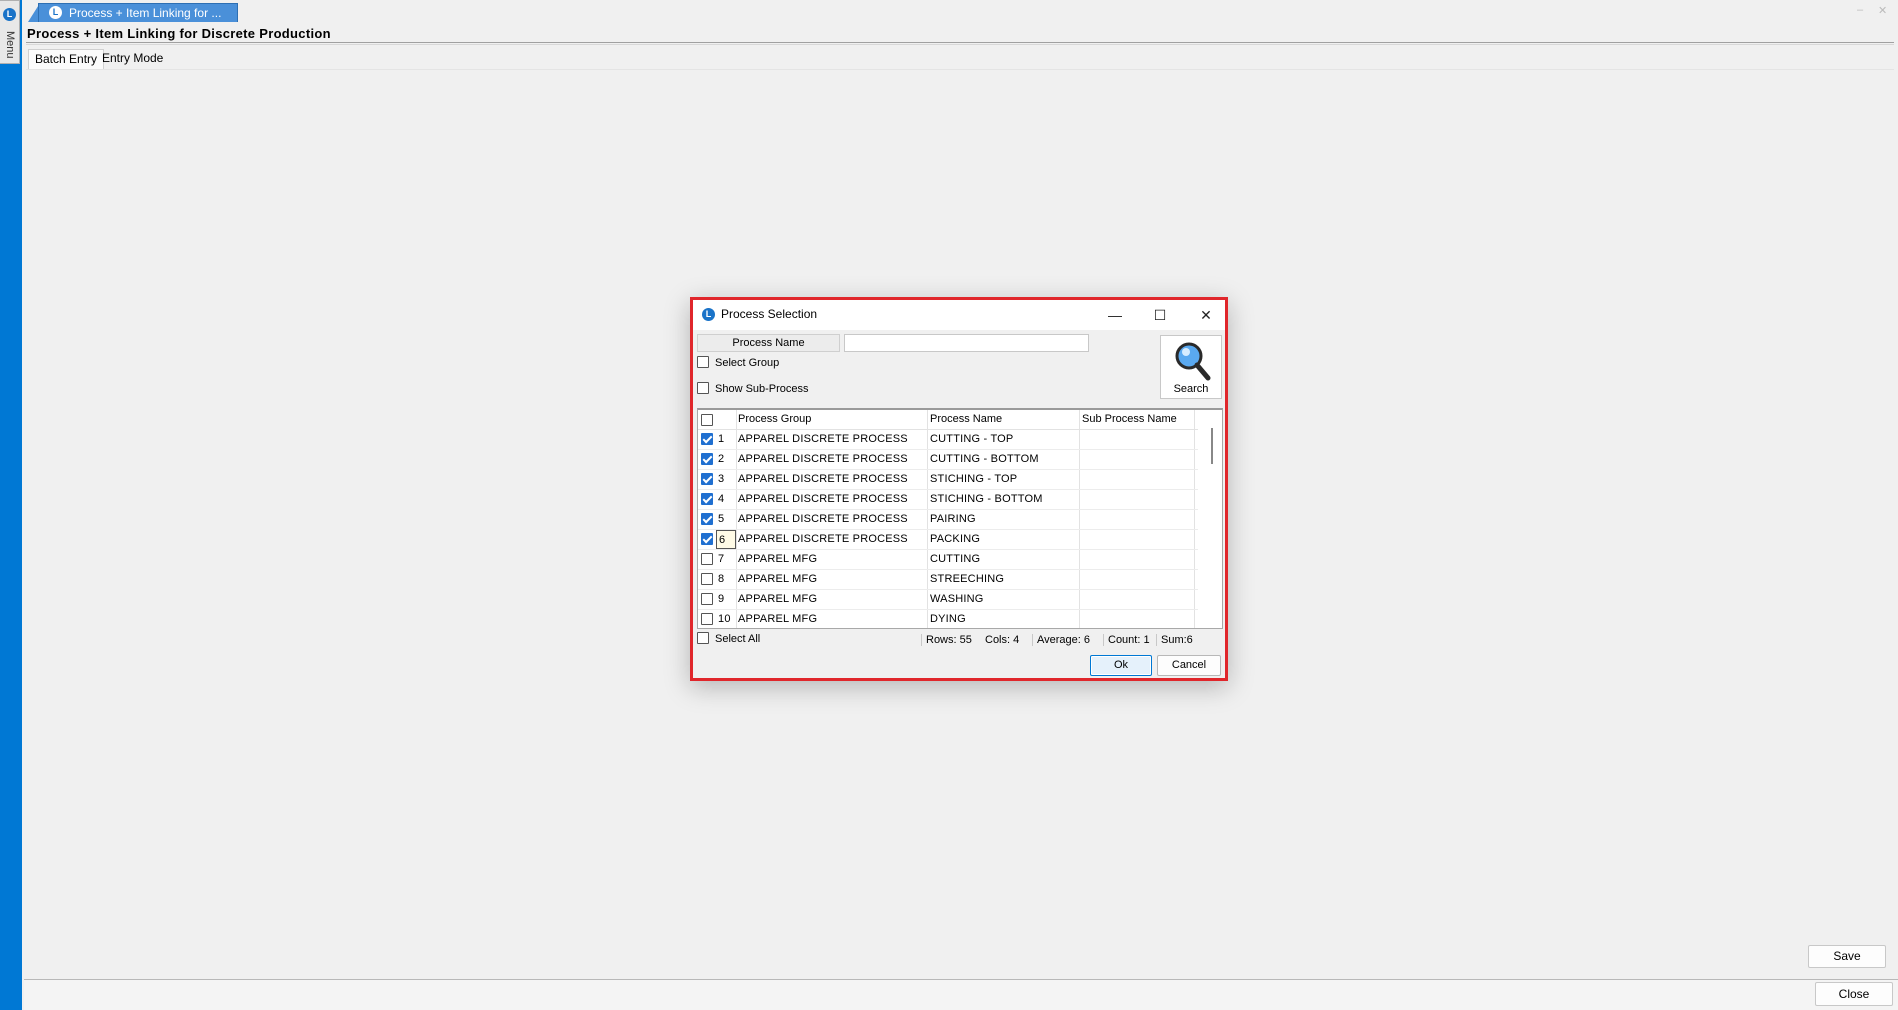  What do you see at coordinates (953, 519) in the screenshot?
I see `cell-process-name: PAIRING` at bounding box center [953, 519].